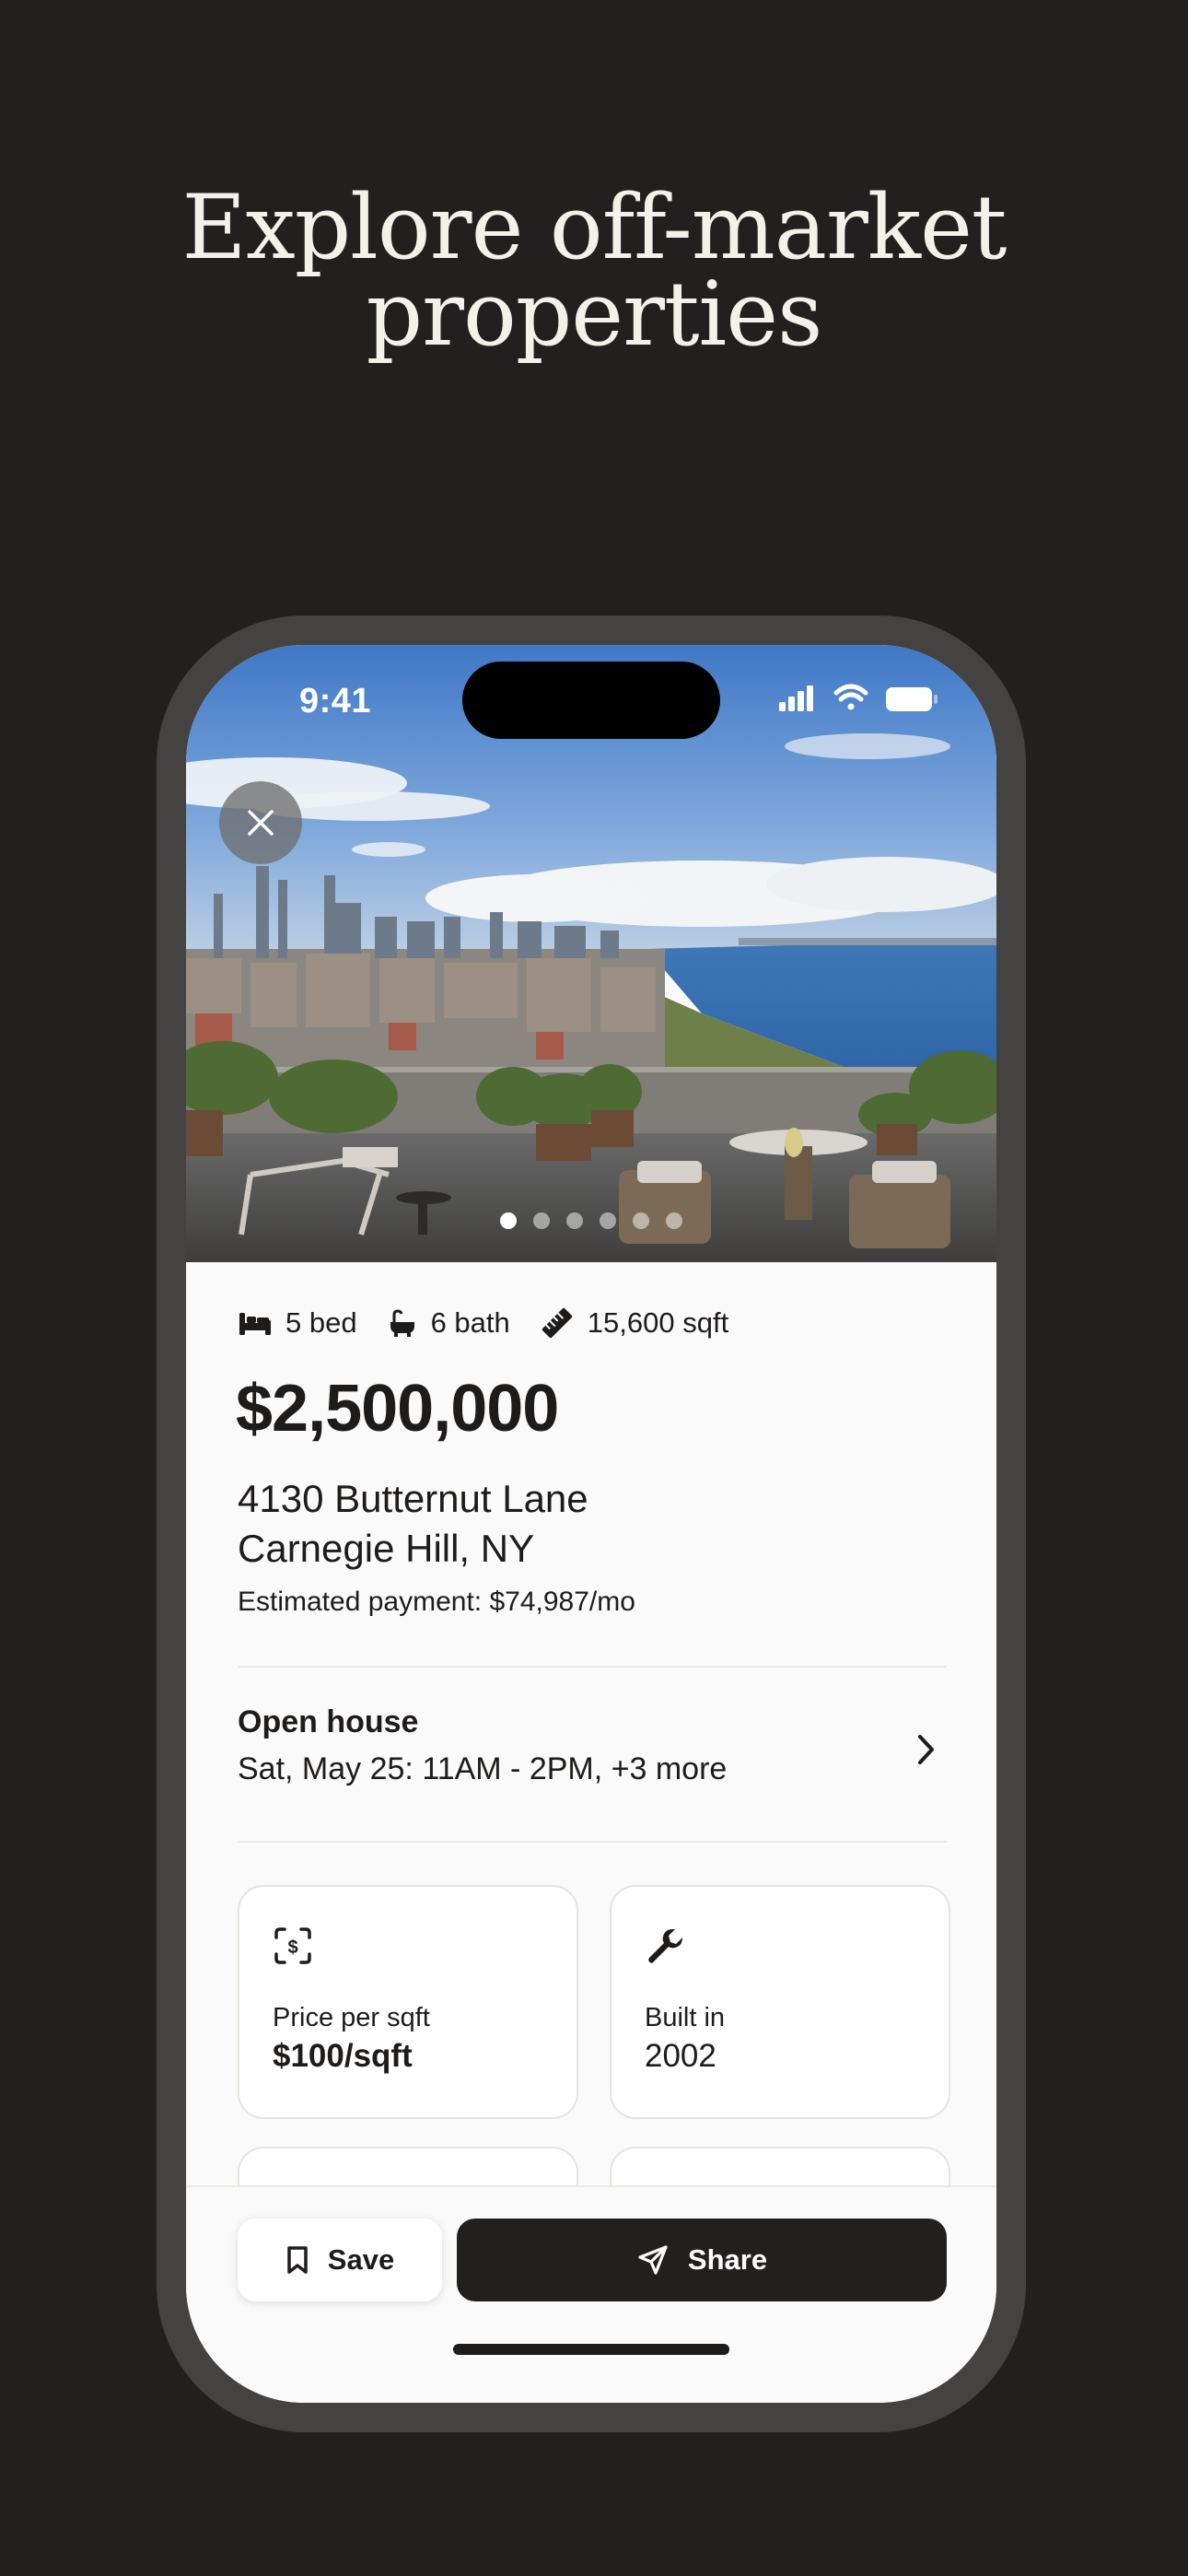 The image size is (1188, 2576). Describe the element at coordinates (397, 1409) in the screenshot. I see `listing-price: $2,500,000` at that location.